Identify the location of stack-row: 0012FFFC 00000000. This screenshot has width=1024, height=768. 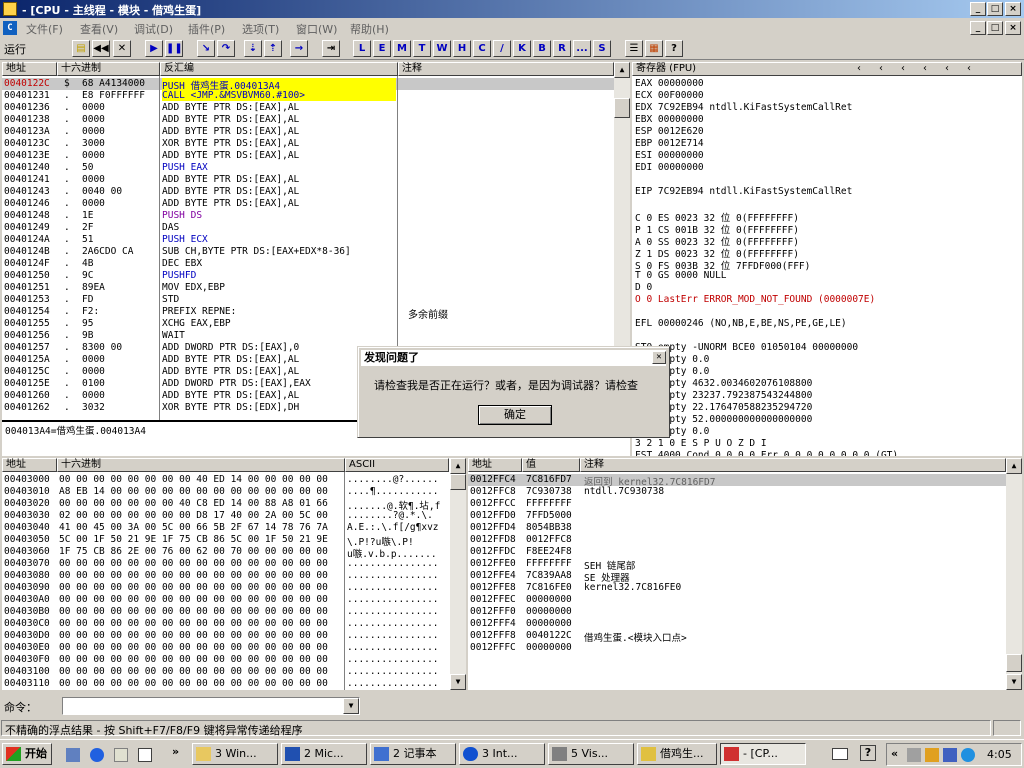
(737, 648).